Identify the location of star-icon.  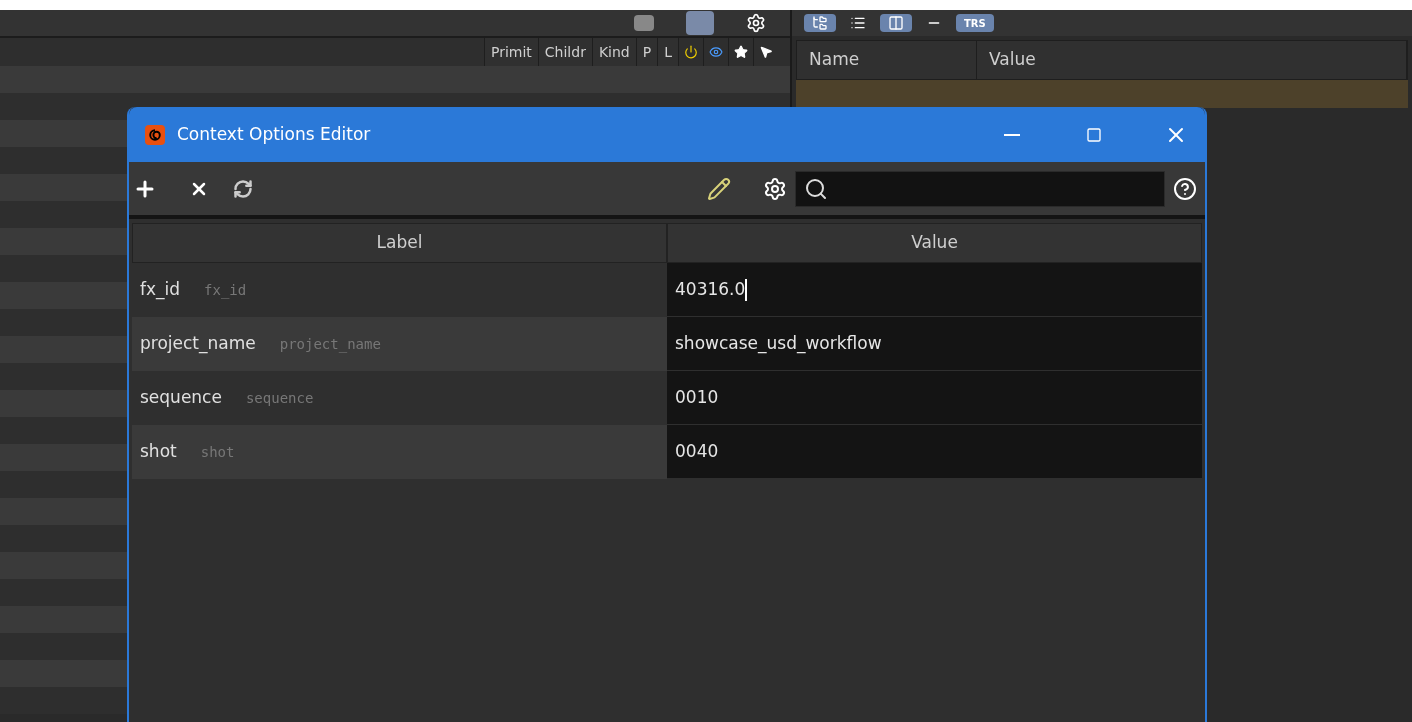
(741, 52).